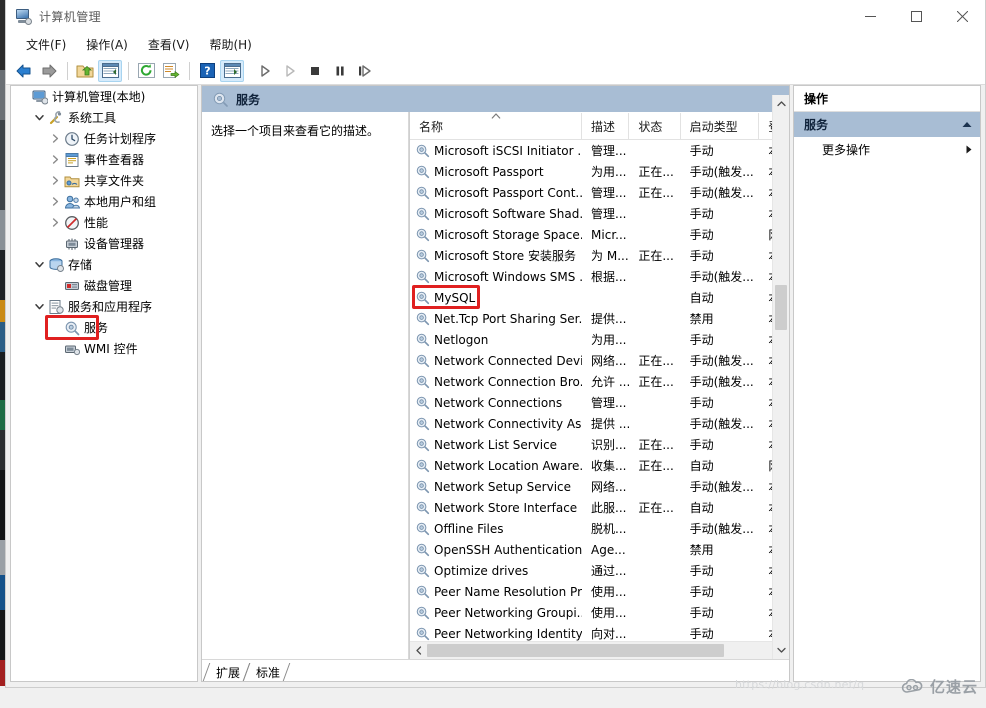  What do you see at coordinates (104, 243) in the screenshot?
I see `tree-item-7: 设备管理器` at bounding box center [104, 243].